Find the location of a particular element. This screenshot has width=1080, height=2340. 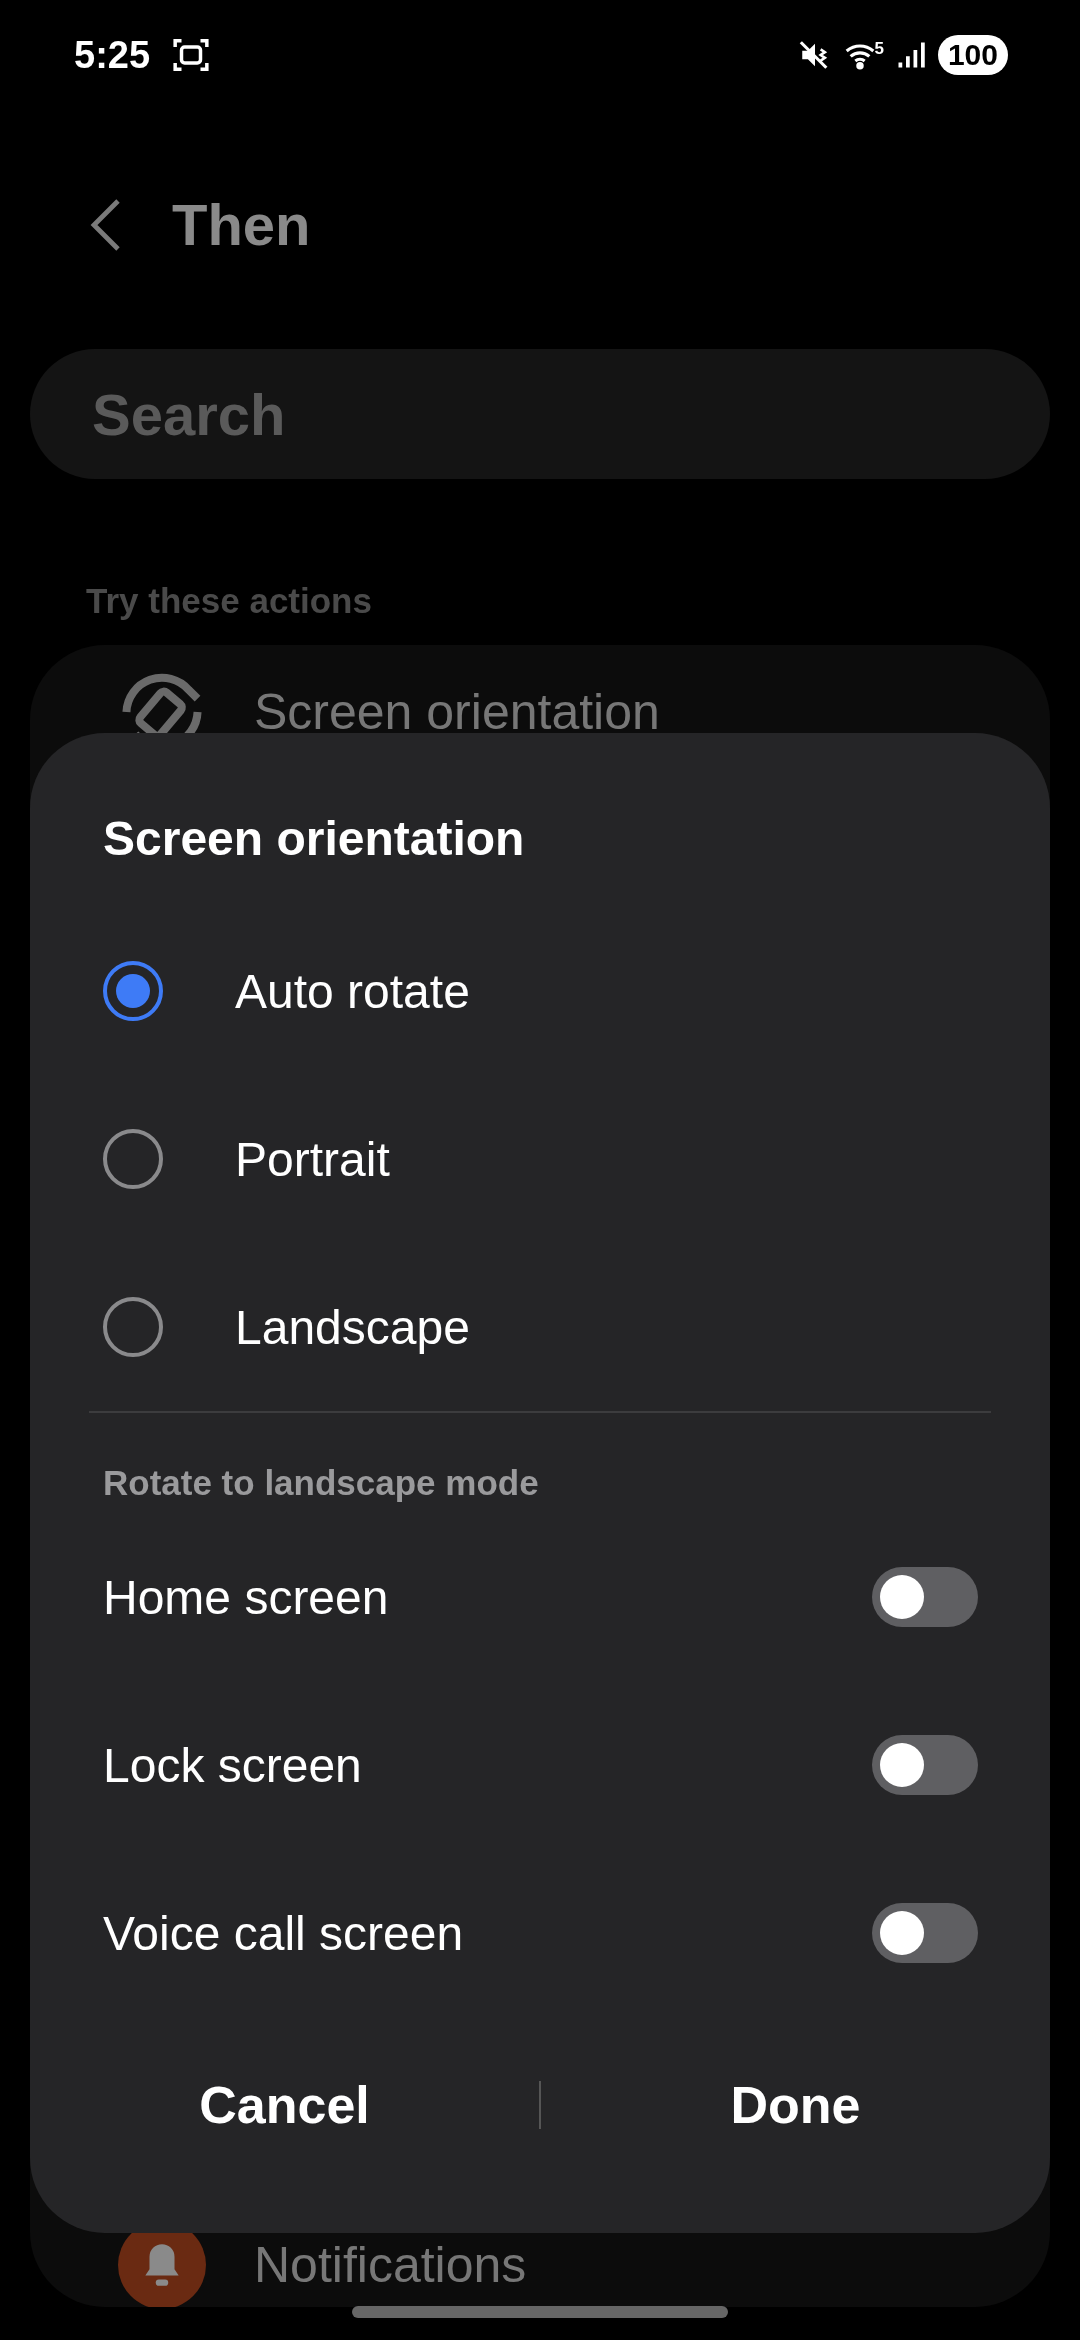

option-label: Portrait is located at coordinates (312, 1159).